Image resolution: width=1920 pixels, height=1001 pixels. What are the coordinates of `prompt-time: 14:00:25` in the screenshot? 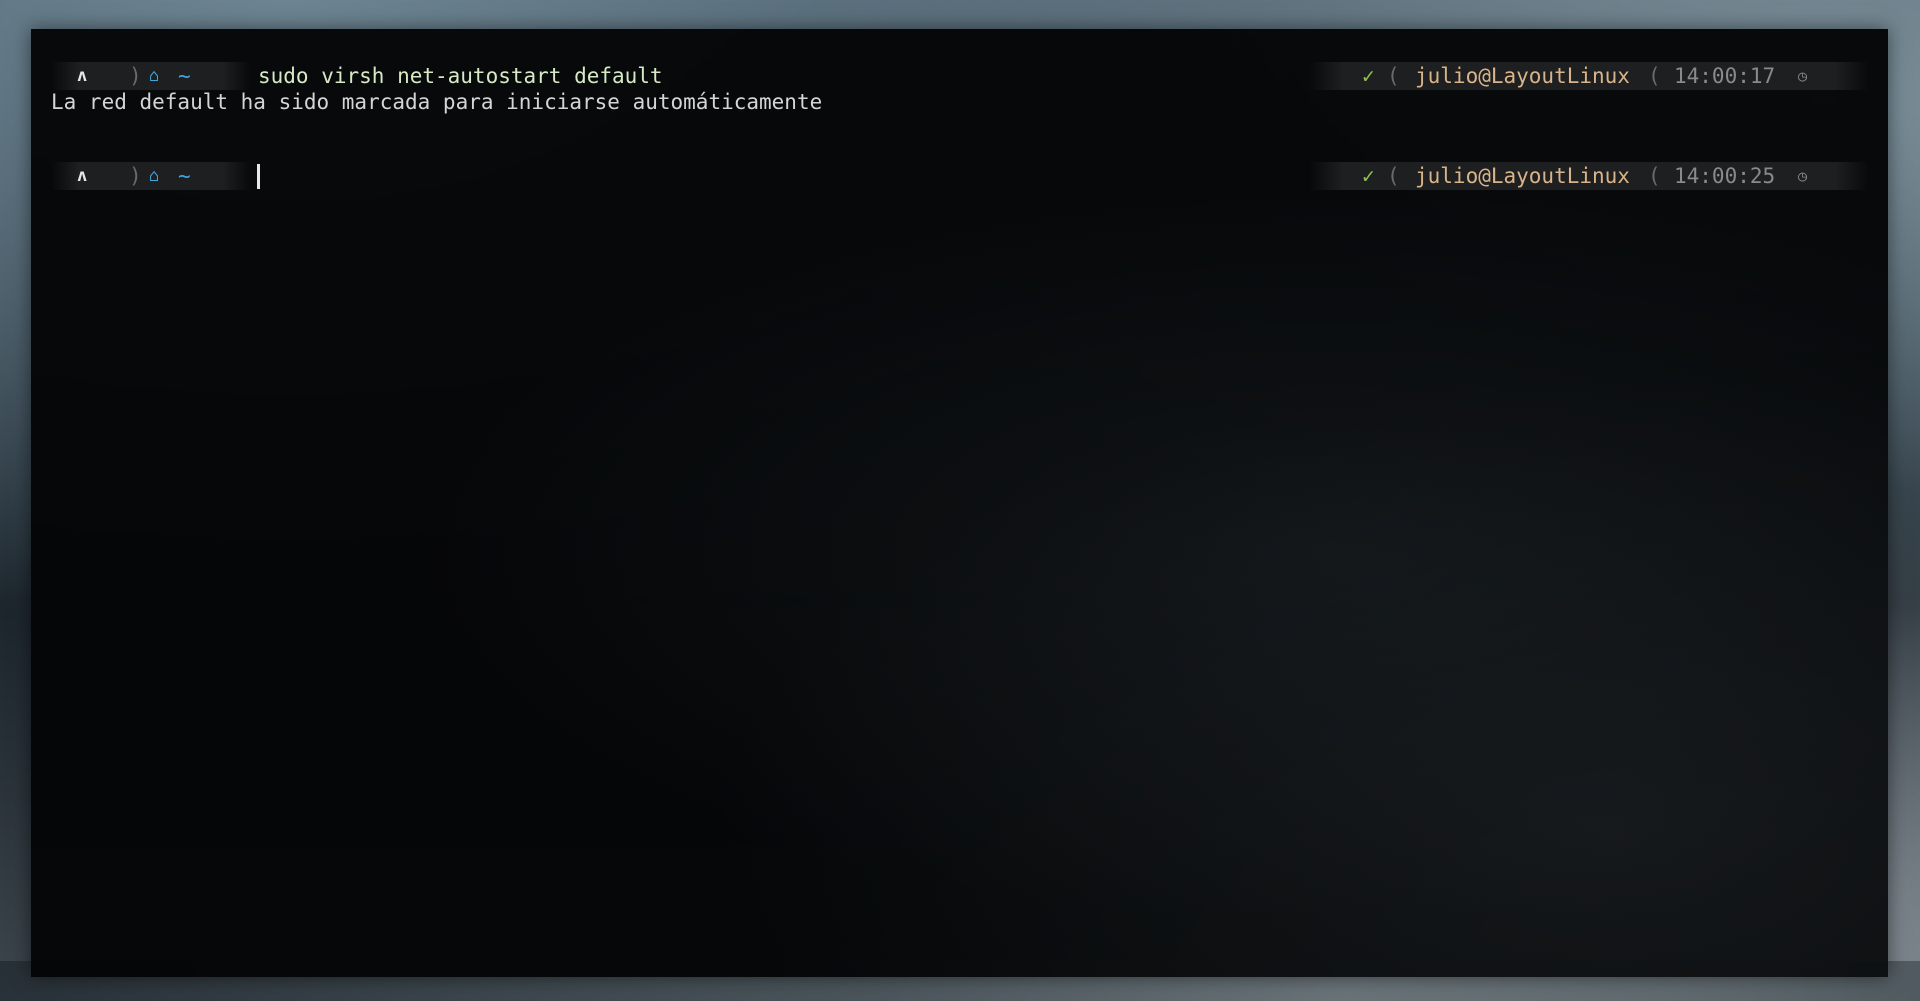 It's located at (1725, 176).